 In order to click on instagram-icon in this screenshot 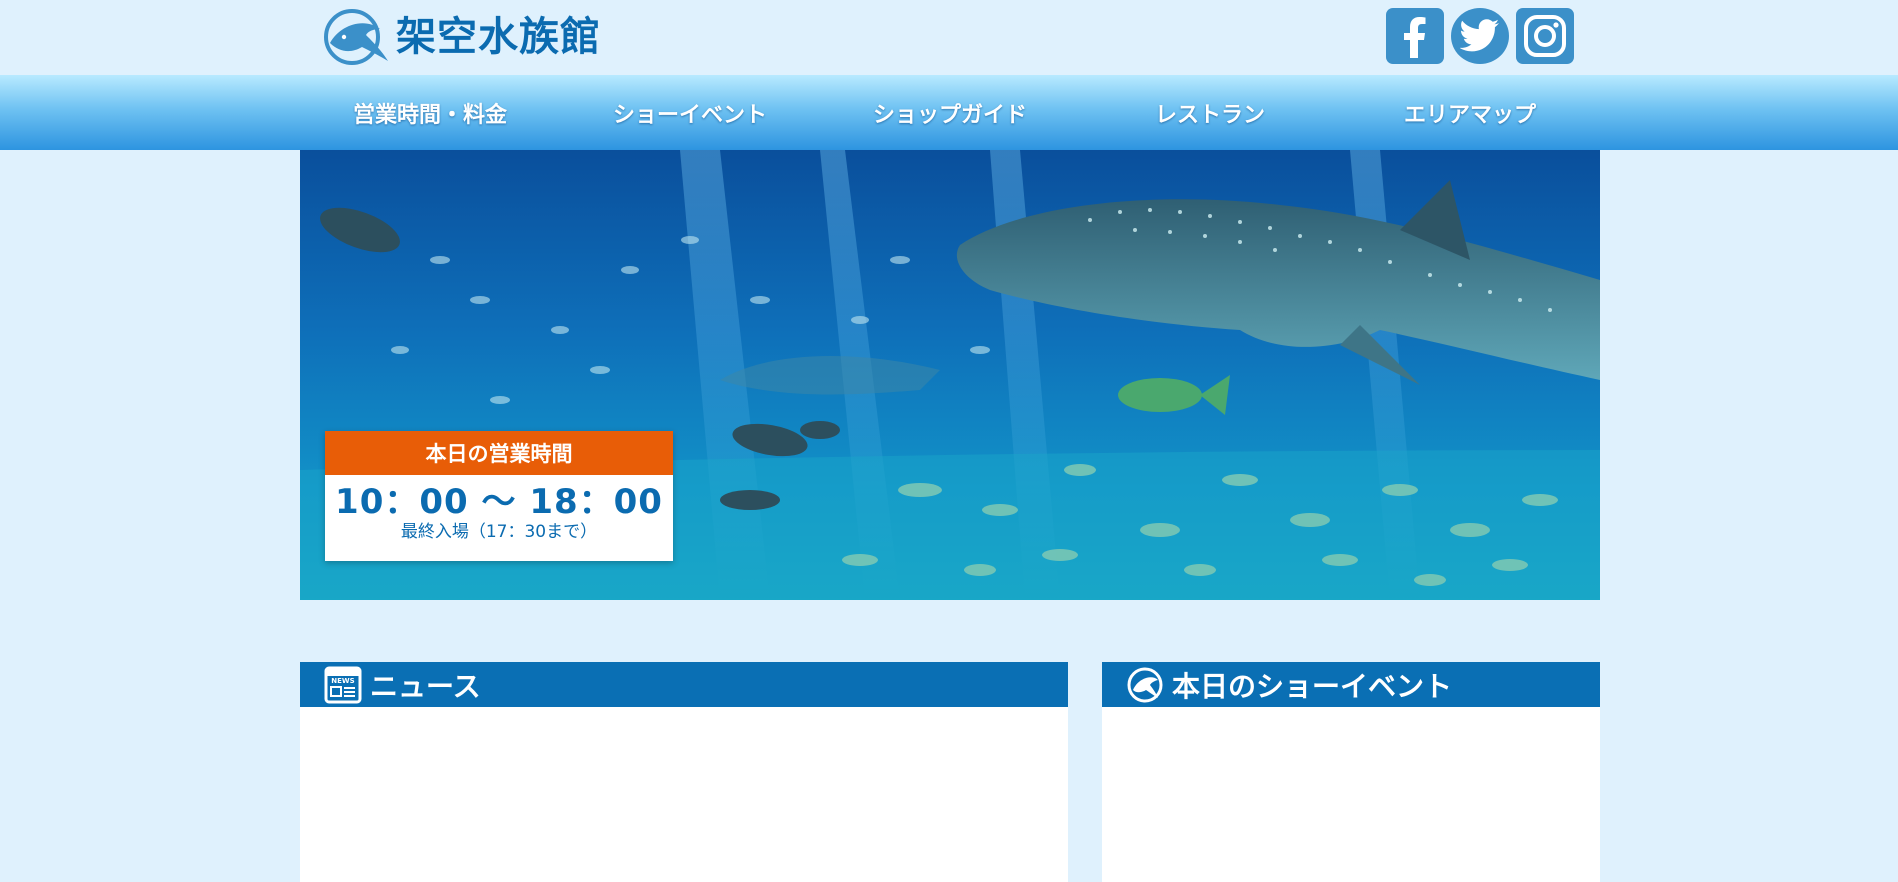, I will do `click(1545, 36)`.